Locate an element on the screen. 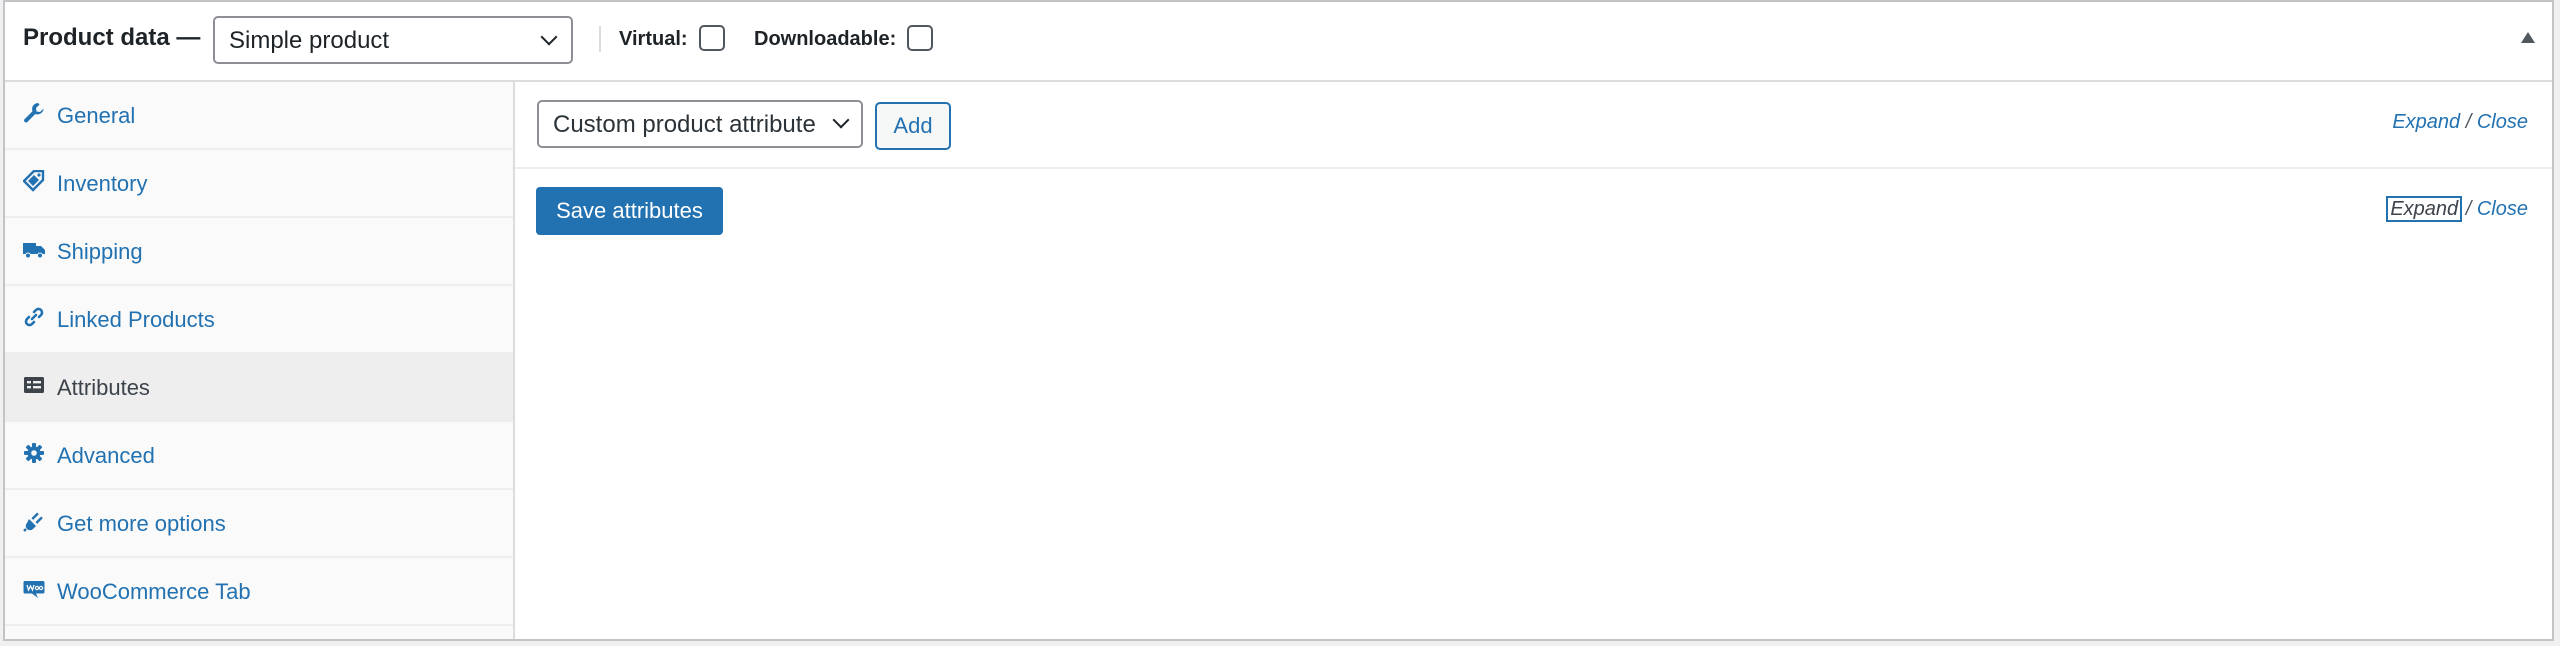 The image size is (2560, 646). tab-general-label: General is located at coordinates (96, 115).